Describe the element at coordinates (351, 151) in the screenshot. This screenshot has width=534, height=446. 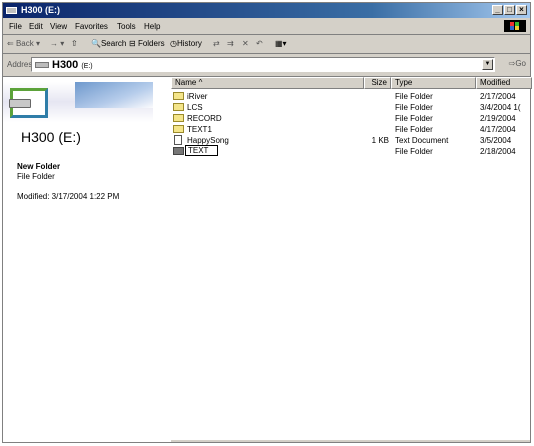
I see `file-row: TEXT File Folder 2/18/2004` at that location.